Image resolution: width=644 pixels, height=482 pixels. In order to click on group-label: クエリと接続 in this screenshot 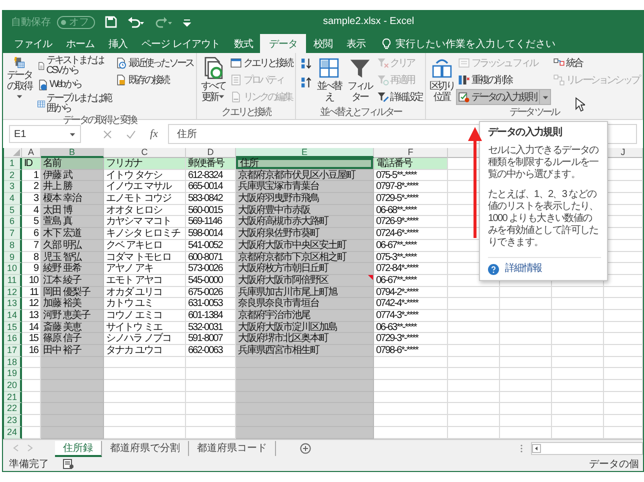, I will do `click(246, 113)`.